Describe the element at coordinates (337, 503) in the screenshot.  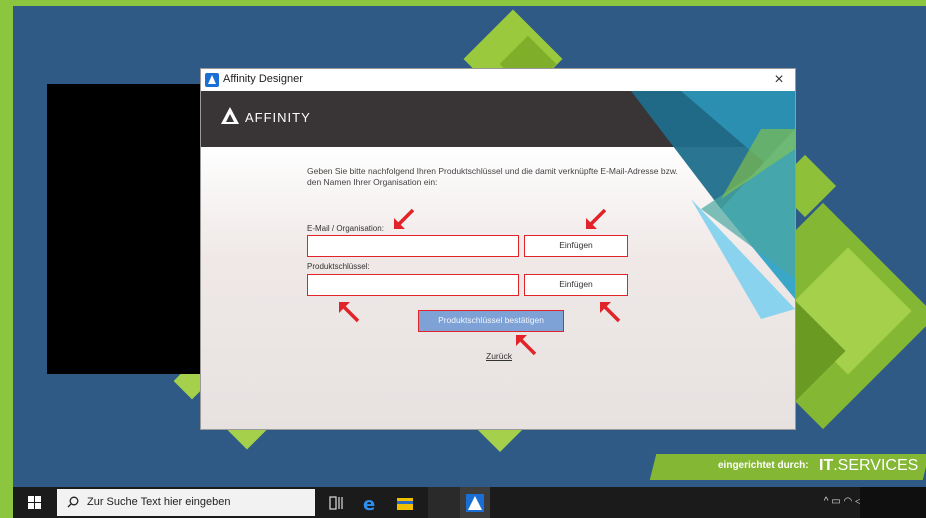
I see `task-view-icon` at that location.